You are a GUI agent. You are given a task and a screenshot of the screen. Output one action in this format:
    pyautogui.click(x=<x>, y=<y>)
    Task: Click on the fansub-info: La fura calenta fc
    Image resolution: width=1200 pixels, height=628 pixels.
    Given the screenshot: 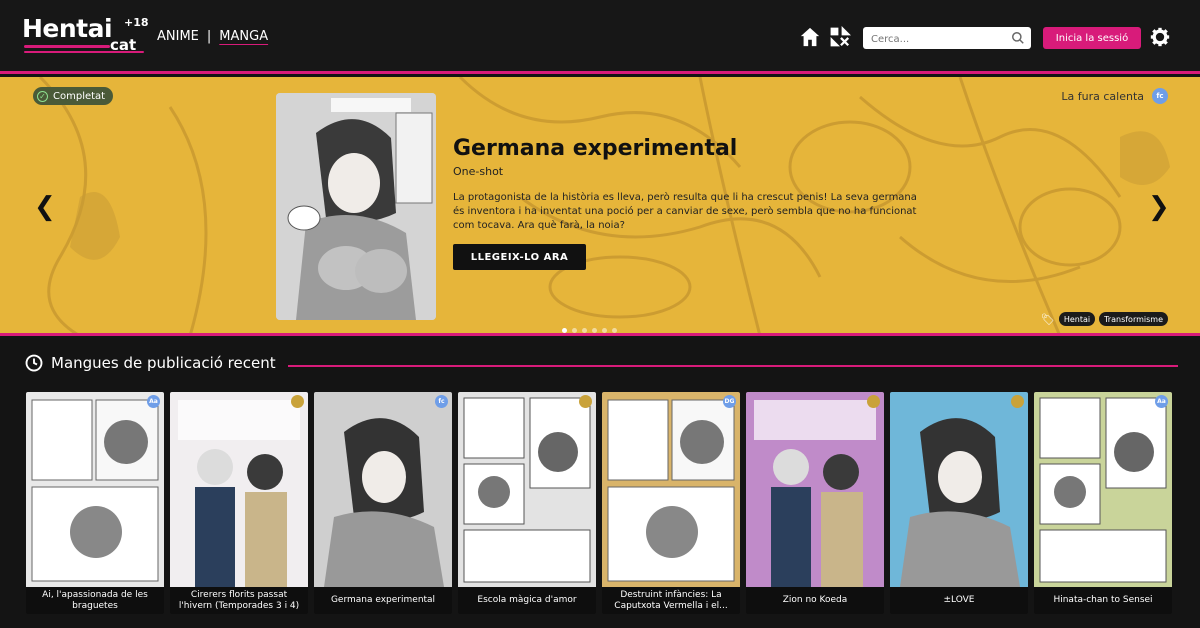 What is the action you would take?
    pyautogui.click(x=1114, y=96)
    